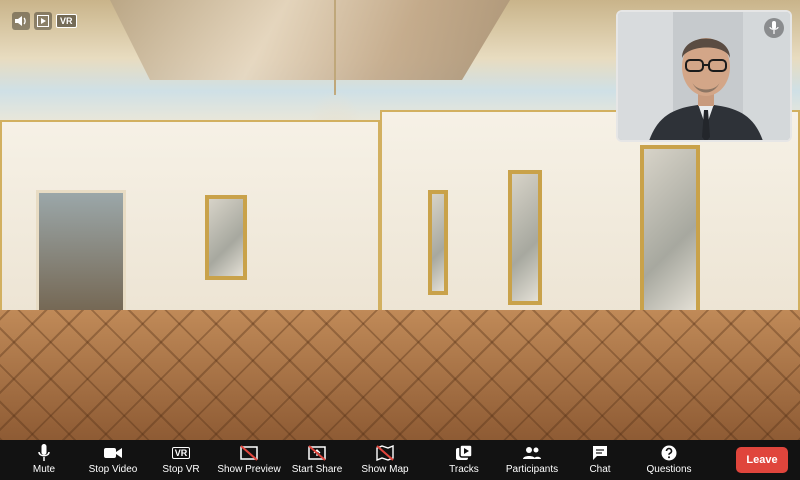 Image resolution: width=800 pixels, height=480 pixels. I want to click on play-button, so click(43, 21).